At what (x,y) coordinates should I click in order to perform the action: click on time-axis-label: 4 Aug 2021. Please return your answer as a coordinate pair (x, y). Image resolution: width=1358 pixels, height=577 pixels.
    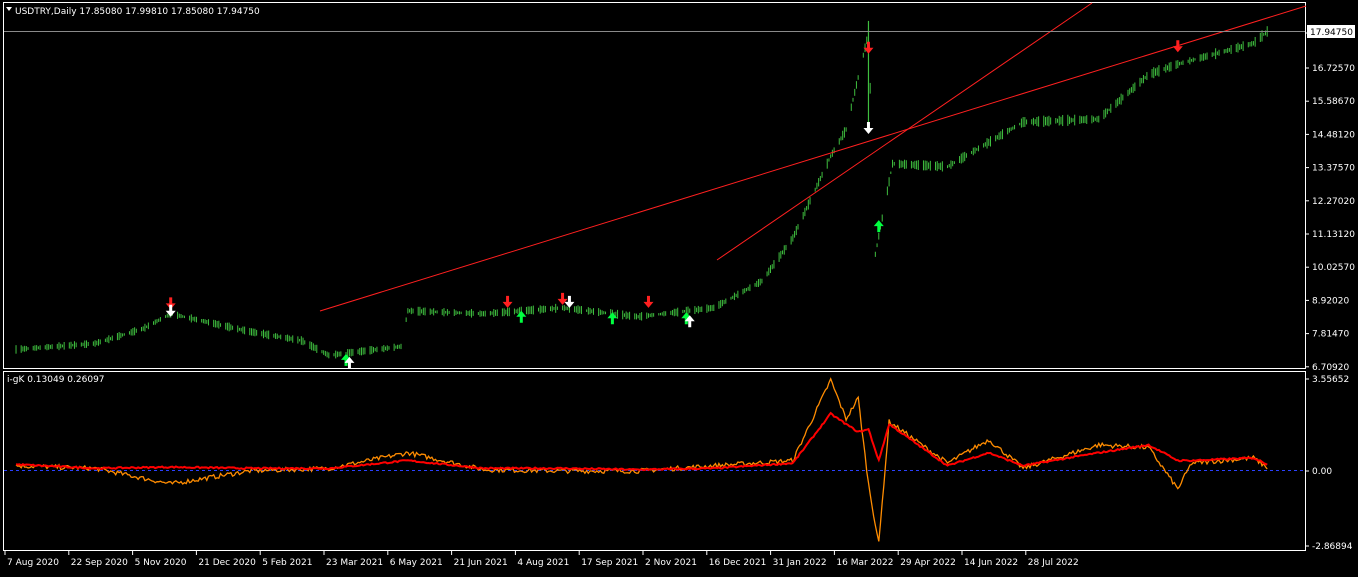
    Looking at the image, I should click on (543, 563).